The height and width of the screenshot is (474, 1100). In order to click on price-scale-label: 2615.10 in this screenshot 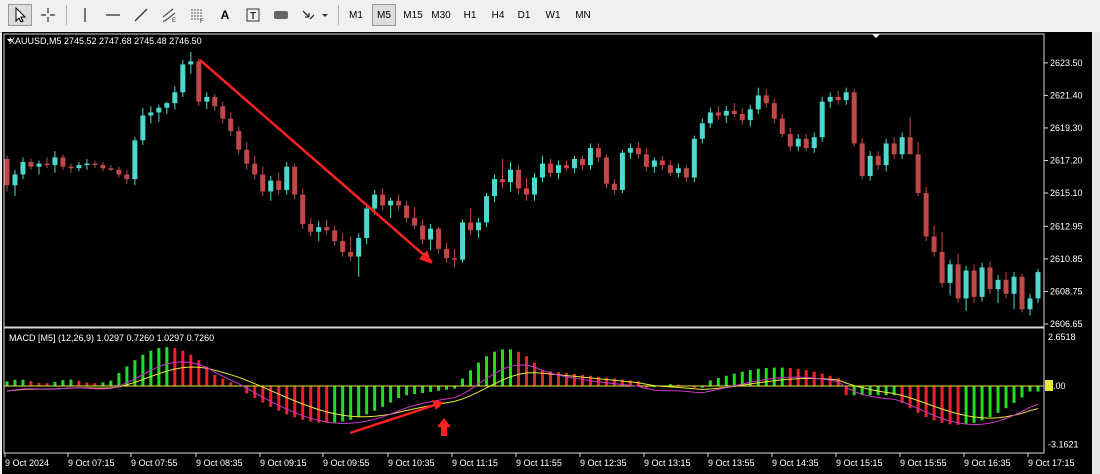, I will do `click(1066, 193)`.